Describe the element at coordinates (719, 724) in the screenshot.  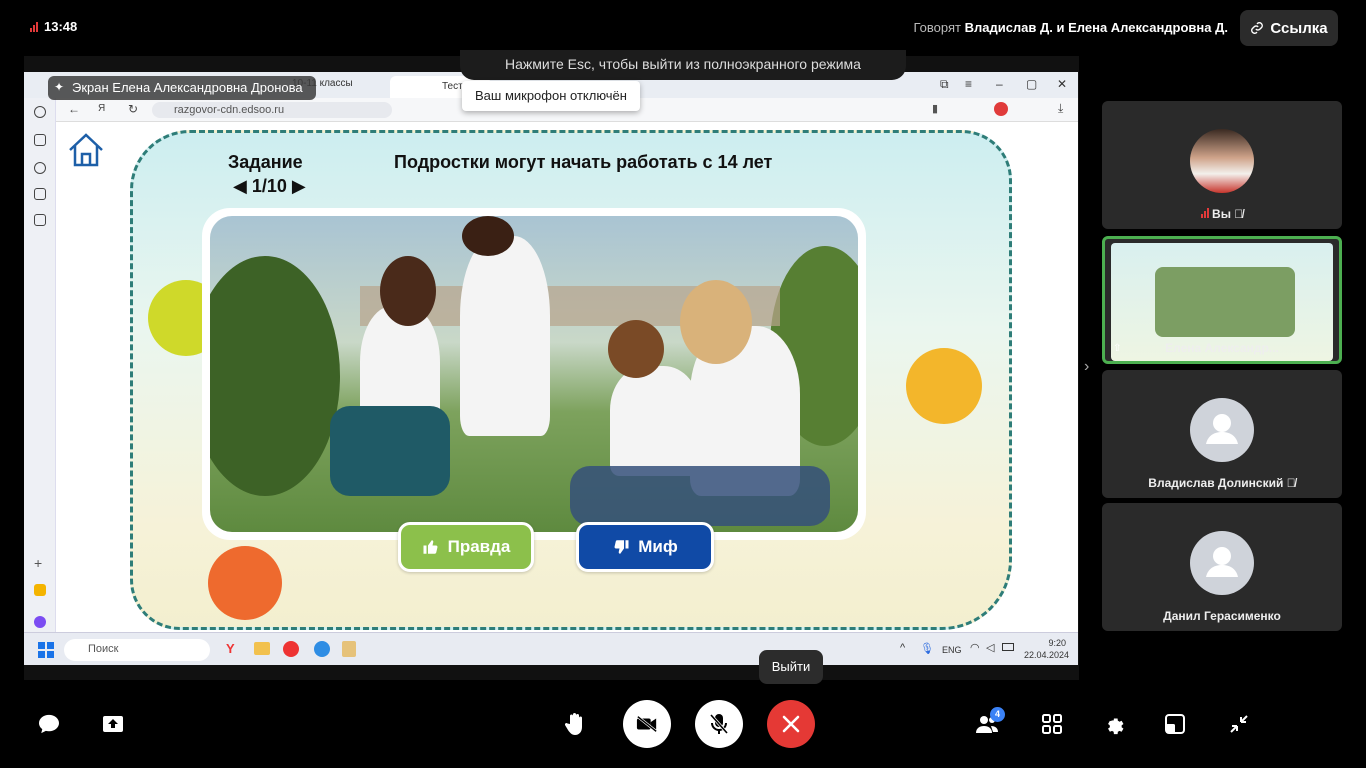
I see `mic-toggle-button` at that location.